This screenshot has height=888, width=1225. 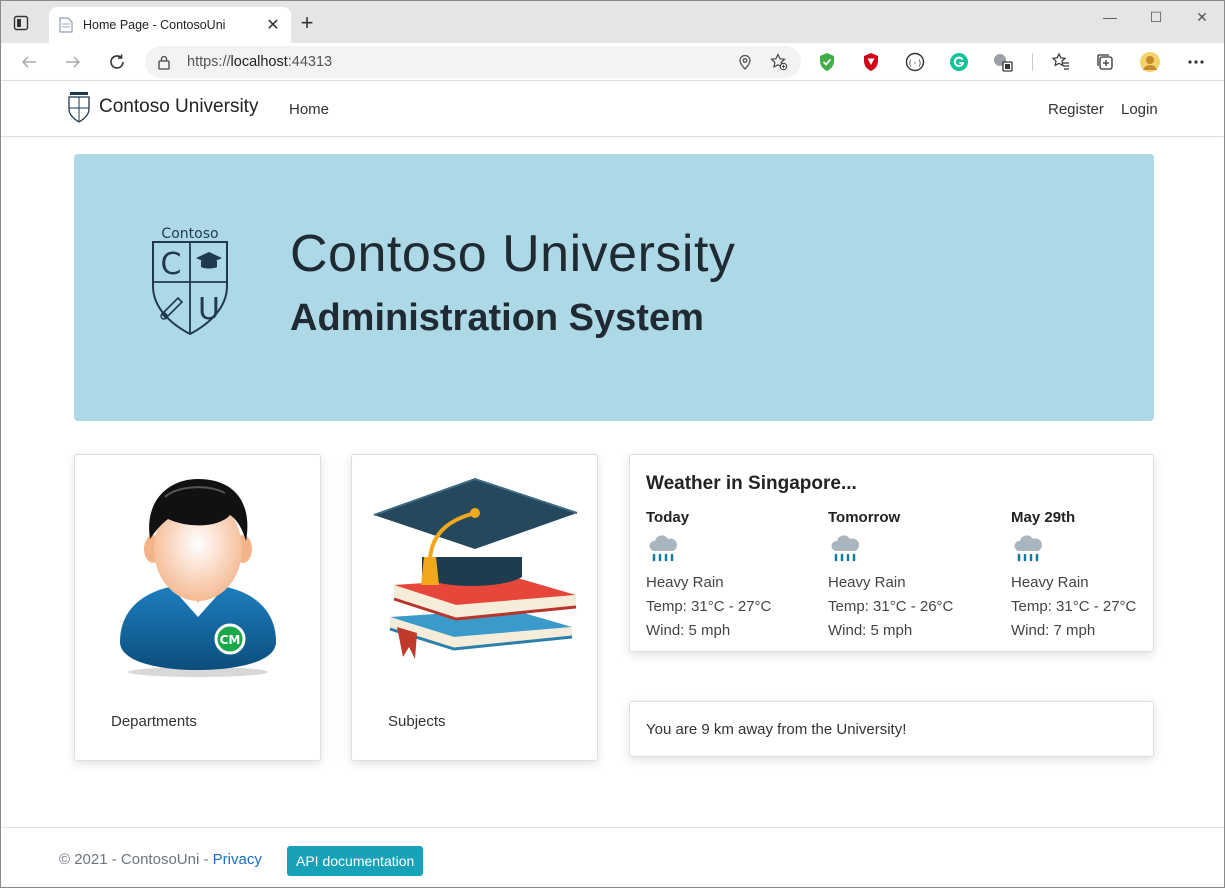 What do you see at coordinates (66, 25) in the screenshot?
I see `page-favicon-icon` at bounding box center [66, 25].